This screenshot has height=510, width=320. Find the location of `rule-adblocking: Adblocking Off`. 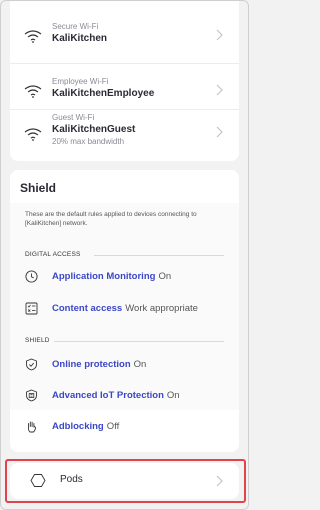

rule-adblocking: Adblocking Off is located at coordinates (72, 426).